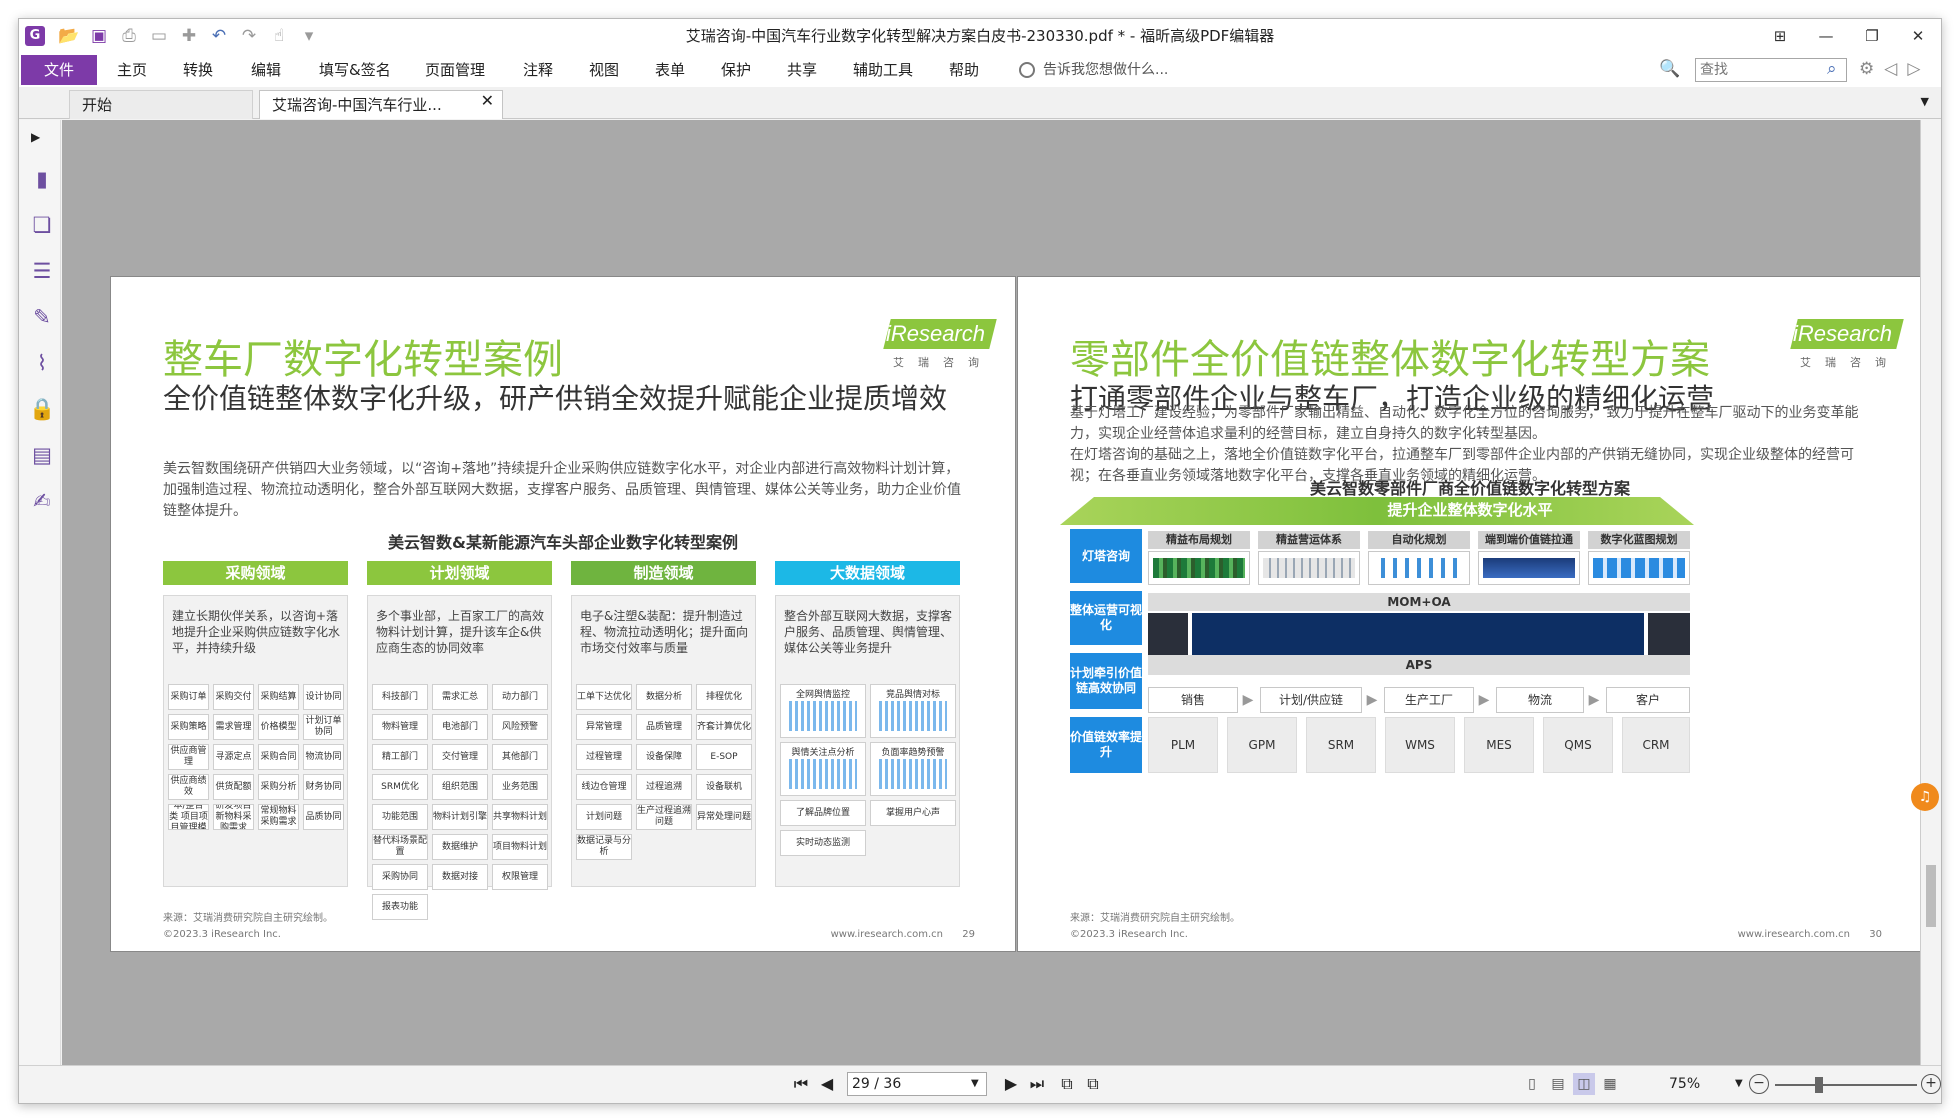 The width and height of the screenshot is (1960, 1120). What do you see at coordinates (159, 36) in the screenshot?
I see `scan-icon: ▭` at bounding box center [159, 36].